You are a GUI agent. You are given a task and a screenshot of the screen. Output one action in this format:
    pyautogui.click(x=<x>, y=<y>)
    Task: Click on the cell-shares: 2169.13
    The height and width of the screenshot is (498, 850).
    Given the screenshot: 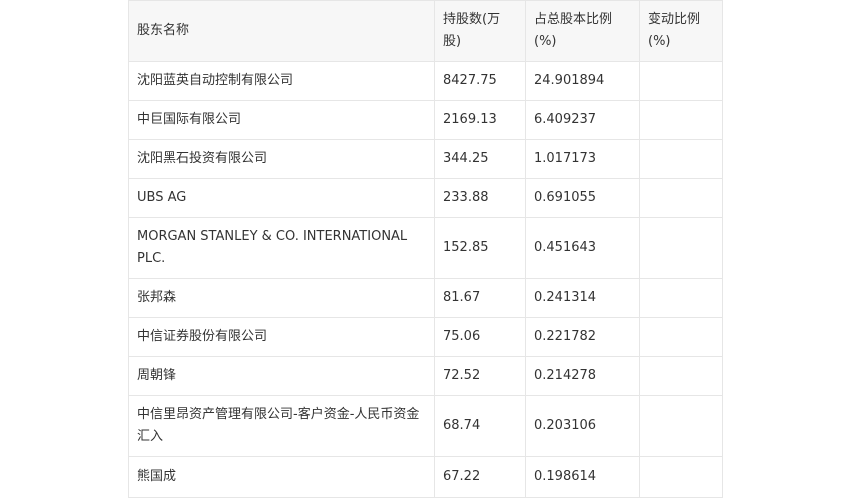 What is the action you would take?
    pyautogui.click(x=480, y=120)
    